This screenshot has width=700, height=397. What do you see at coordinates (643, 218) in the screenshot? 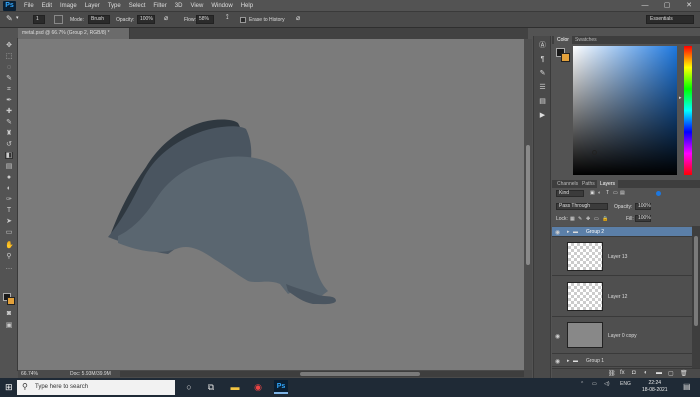
I see `fill-field: 100%` at bounding box center [643, 218].